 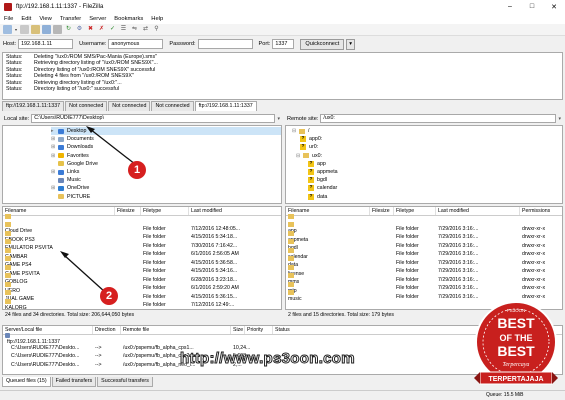 What do you see at coordinates (515, 379) in the screenshot?
I see `badge-text-4: TERPERTAJAJA` at bounding box center [515, 379].